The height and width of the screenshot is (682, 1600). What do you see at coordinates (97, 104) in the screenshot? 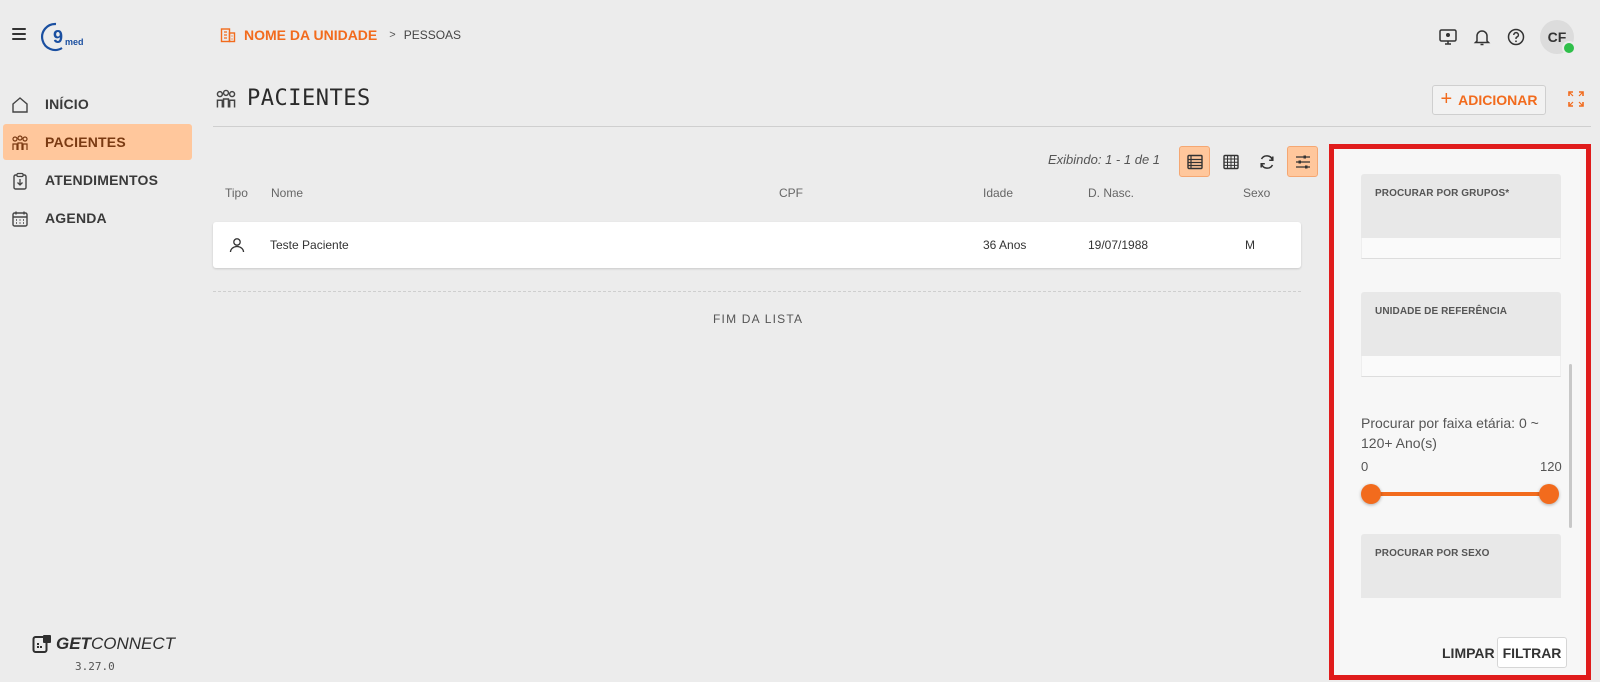
I see `sidebar-item-inicio: INÍCIO` at bounding box center [97, 104].